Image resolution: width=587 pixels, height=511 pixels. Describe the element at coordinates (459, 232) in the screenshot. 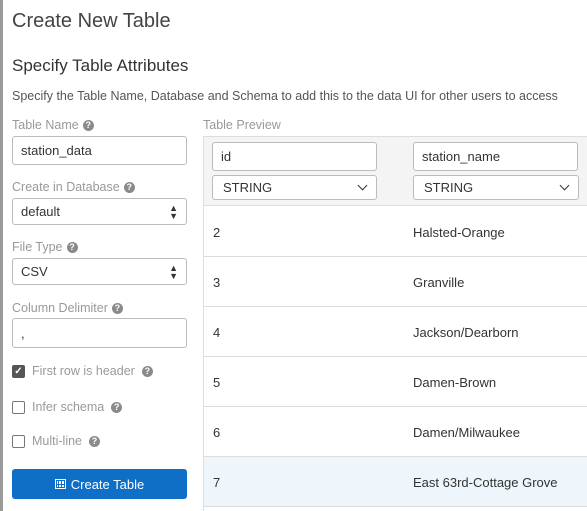

I see `cell-station-name: Halsted-Orange` at that location.